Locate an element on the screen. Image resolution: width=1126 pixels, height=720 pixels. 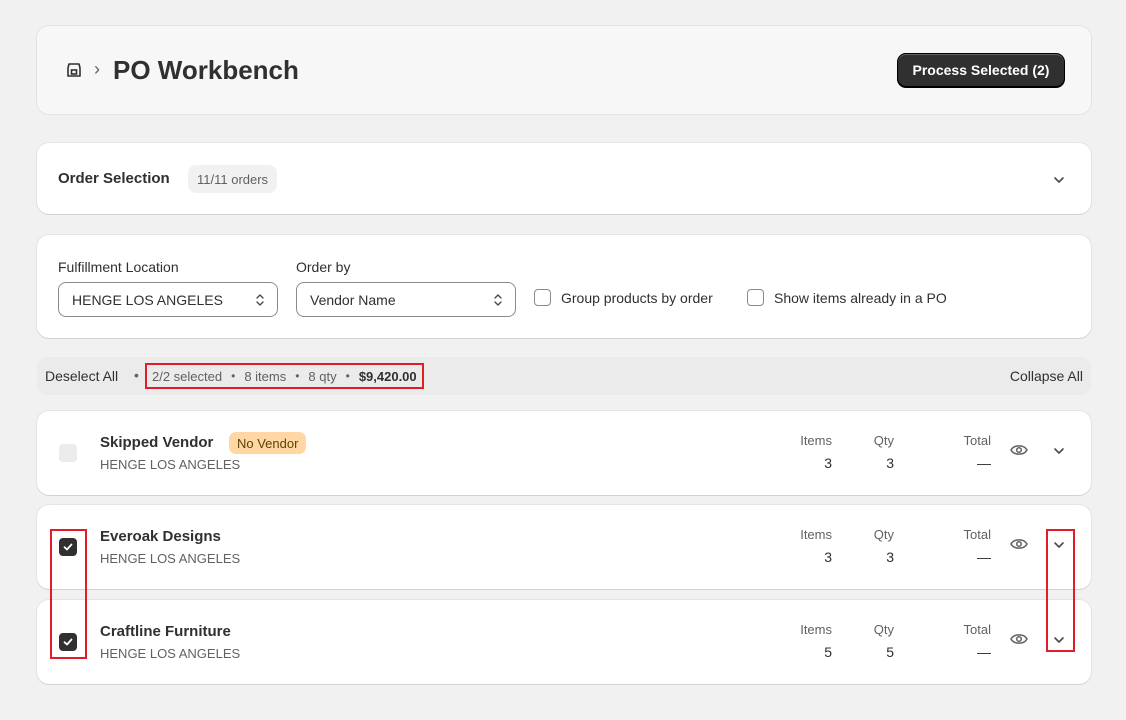
items-count: 8 items is located at coordinates (265, 376).